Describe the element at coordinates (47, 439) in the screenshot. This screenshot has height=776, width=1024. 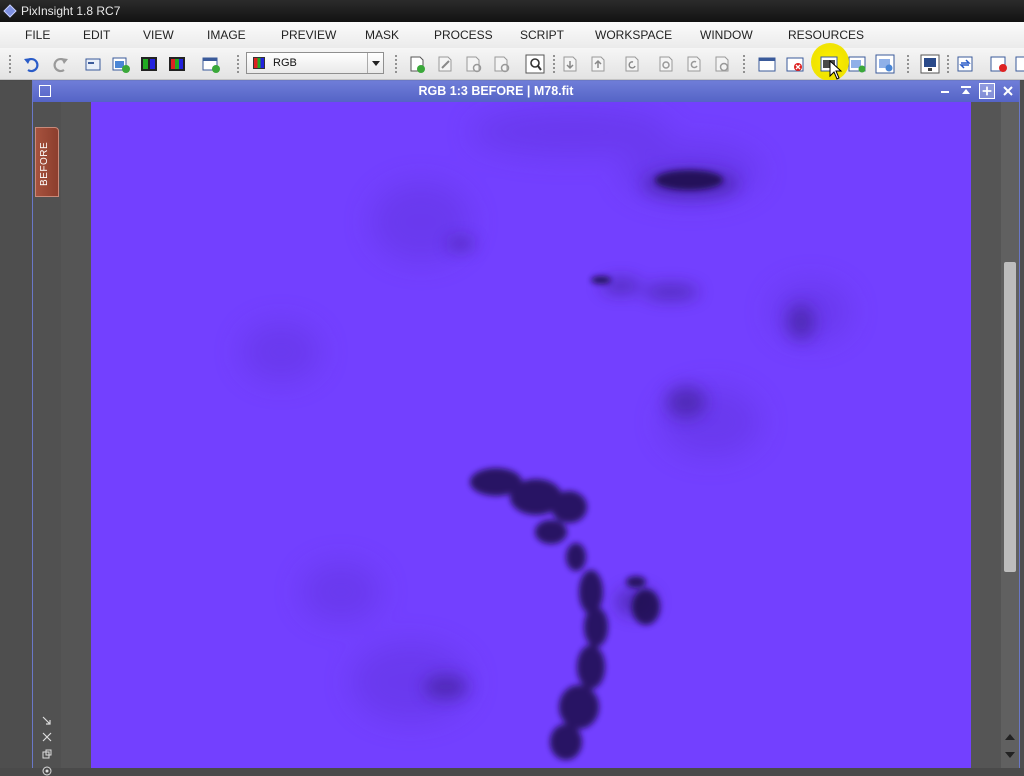
I see `view-side-strip: BEFORE` at that location.